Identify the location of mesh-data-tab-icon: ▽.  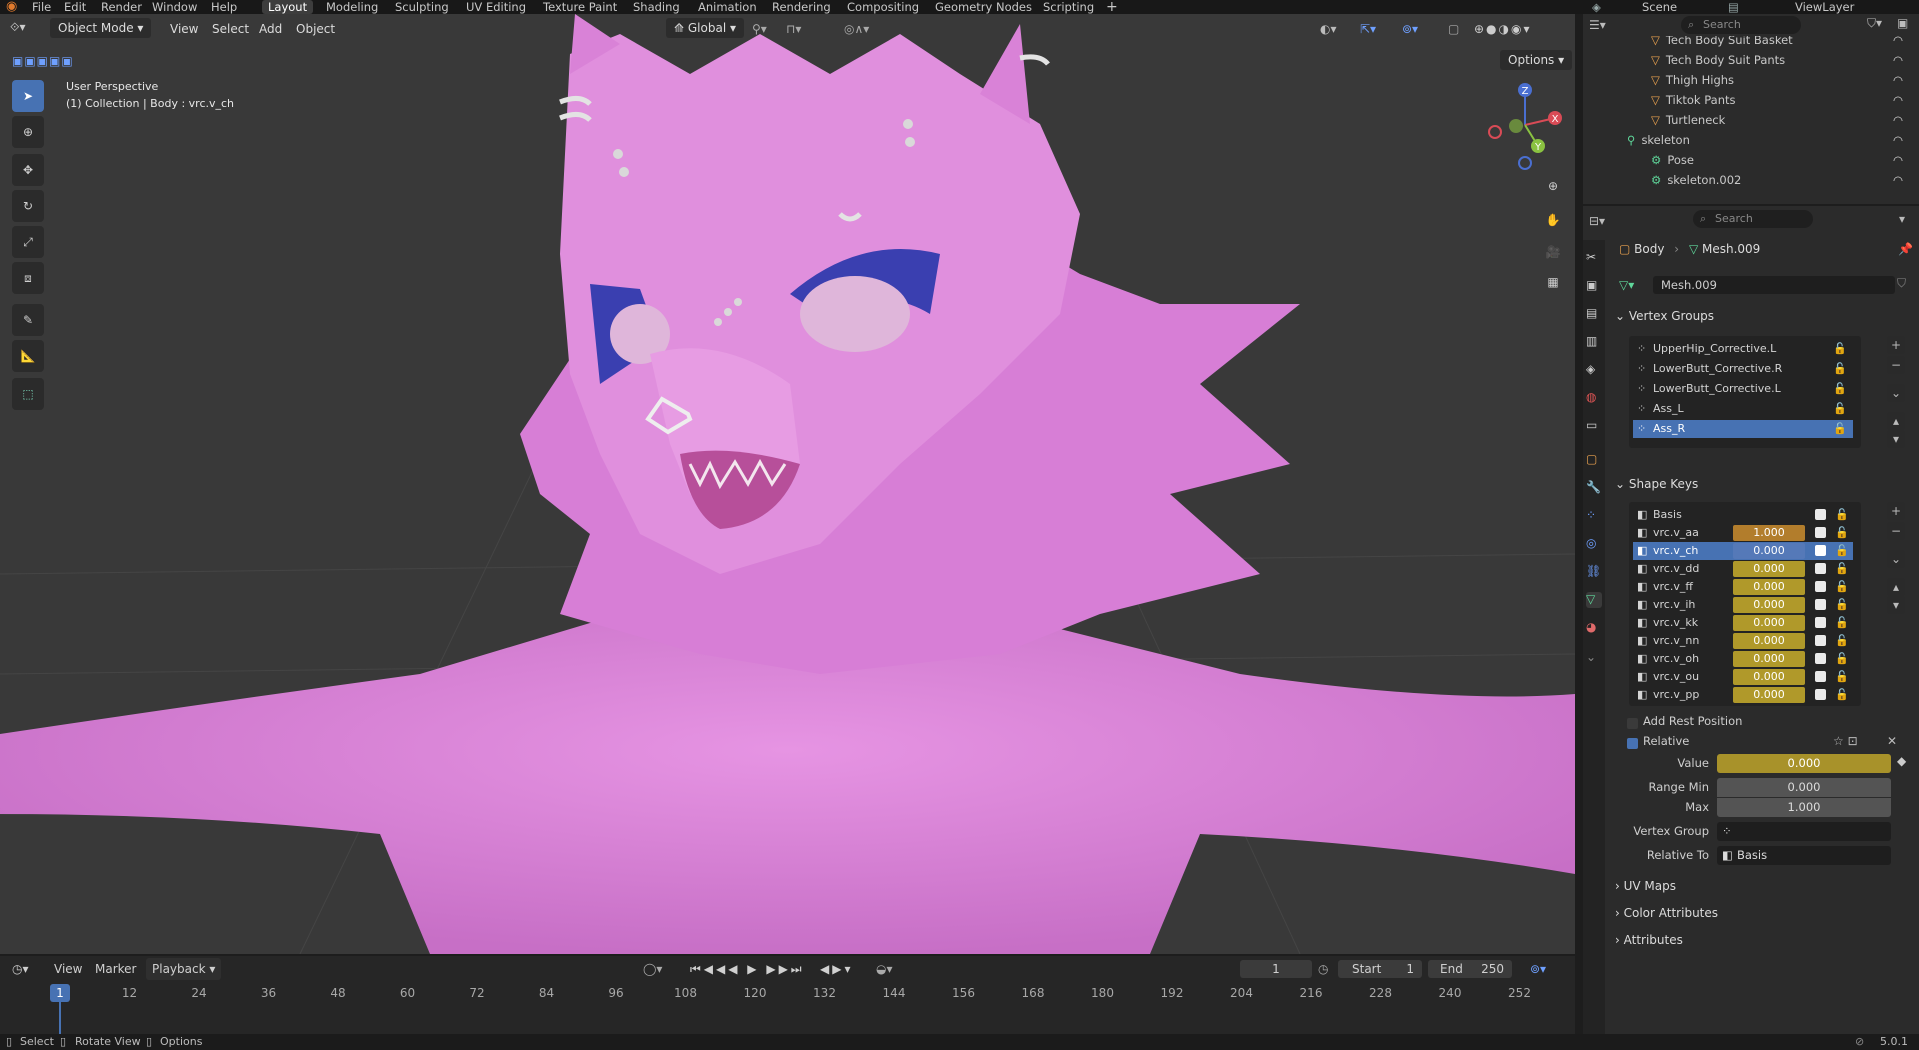
(1594, 600).